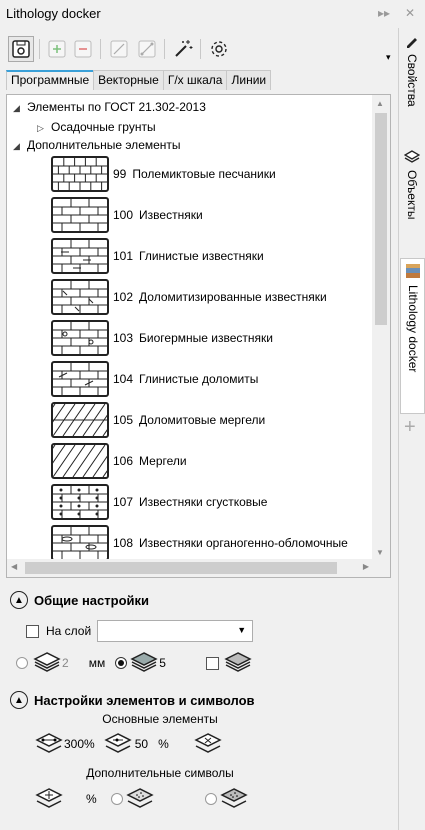 The height and width of the screenshot is (830, 425). What do you see at coordinates (44, 128) in the screenshot?
I see `collapsed-icon: ▷` at bounding box center [44, 128].